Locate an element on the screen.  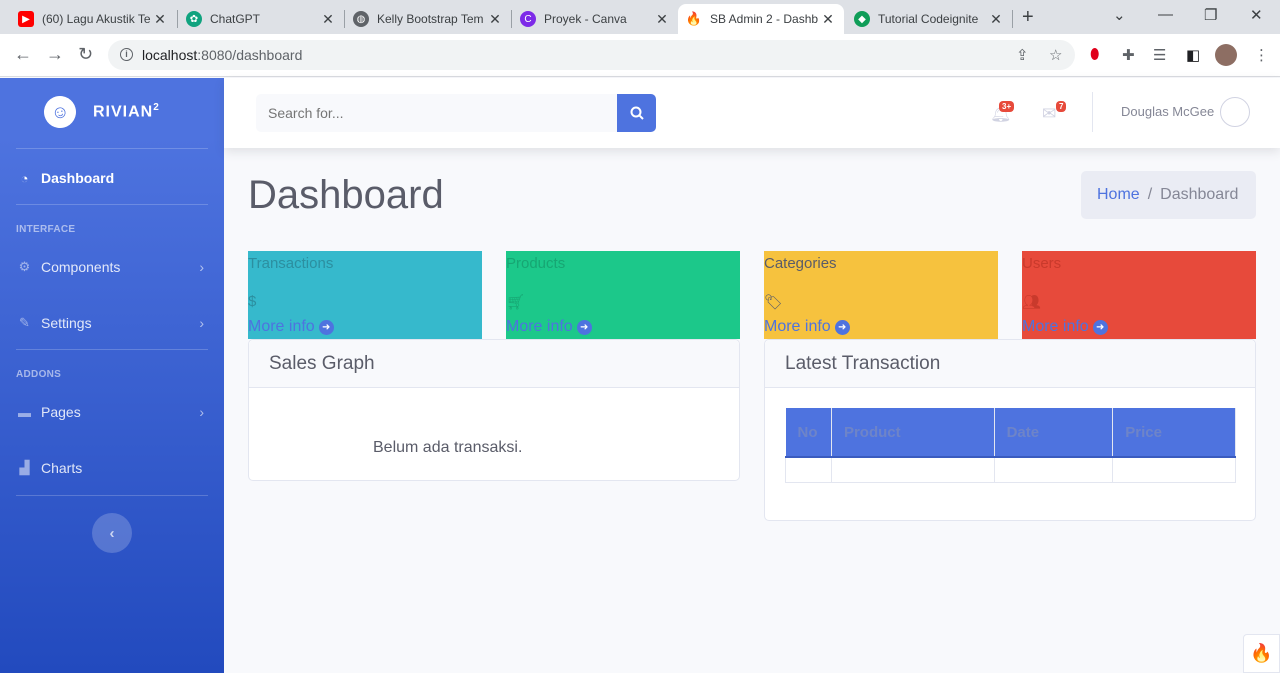
tachometer-icon: ◔ is located at coordinates (24, 178).